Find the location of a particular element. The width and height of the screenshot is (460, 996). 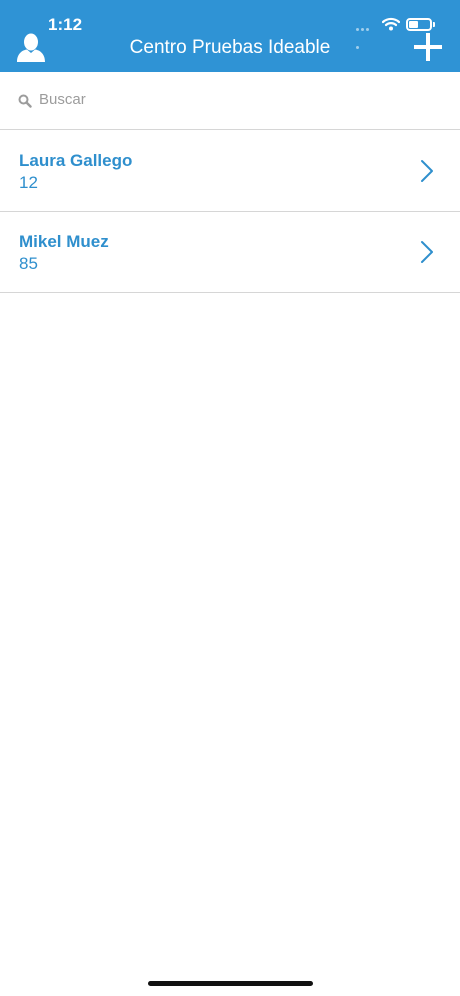

home-indicator is located at coordinates (230, 983).